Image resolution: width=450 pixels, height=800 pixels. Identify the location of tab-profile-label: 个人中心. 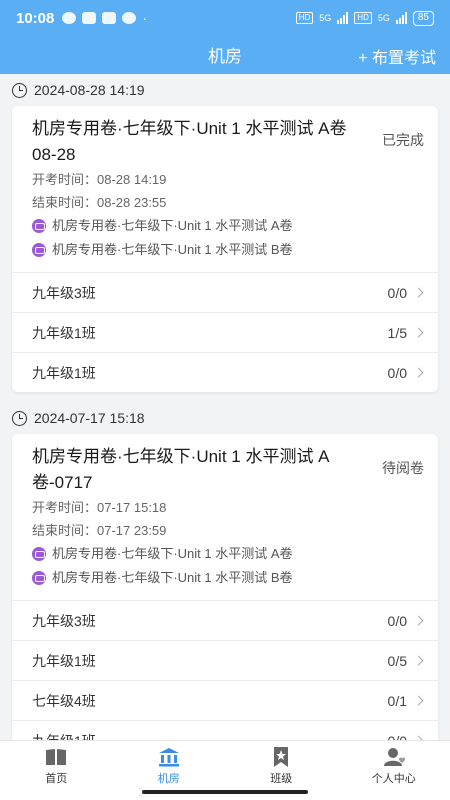
(393, 779).